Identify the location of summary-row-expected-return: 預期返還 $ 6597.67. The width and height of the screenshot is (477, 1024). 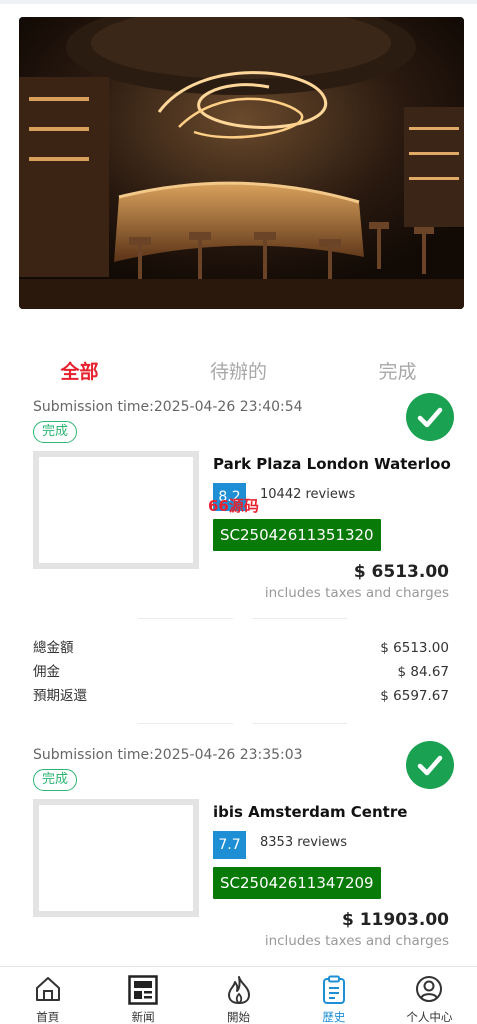
(241, 696).